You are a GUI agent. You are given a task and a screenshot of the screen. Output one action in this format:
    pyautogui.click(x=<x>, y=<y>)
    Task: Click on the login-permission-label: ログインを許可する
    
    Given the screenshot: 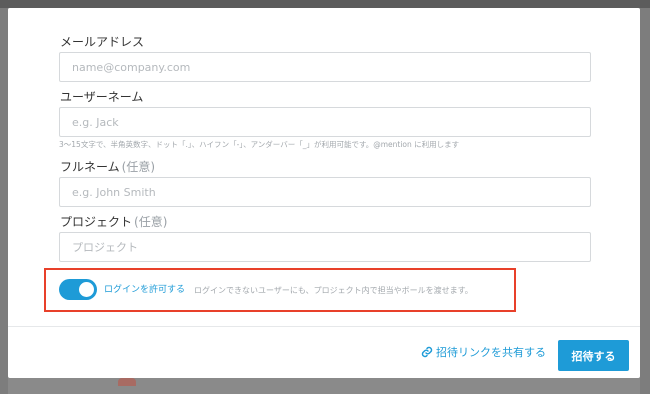 What is the action you would take?
    pyautogui.click(x=144, y=290)
    